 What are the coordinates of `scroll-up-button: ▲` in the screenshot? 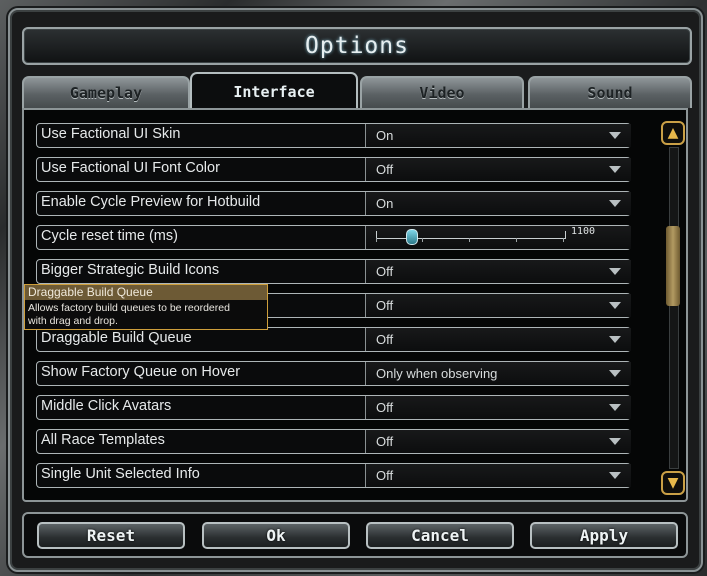 It's located at (673, 133).